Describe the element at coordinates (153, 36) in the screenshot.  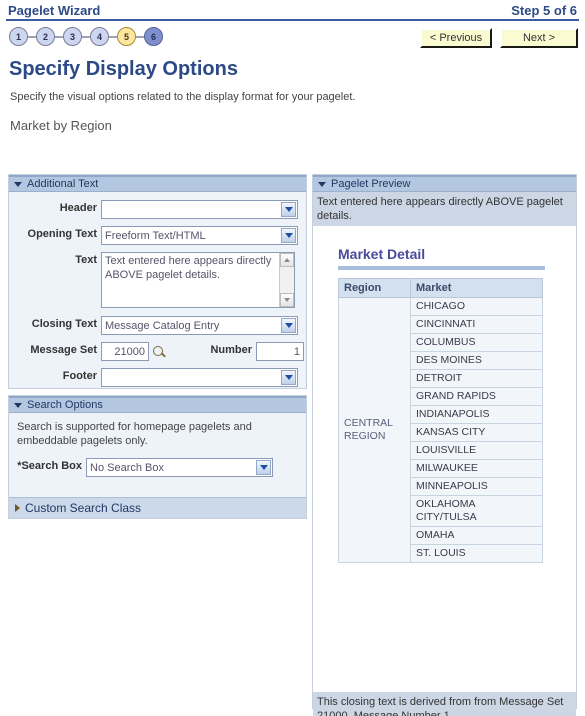
I see `step-dot-6: 6` at that location.